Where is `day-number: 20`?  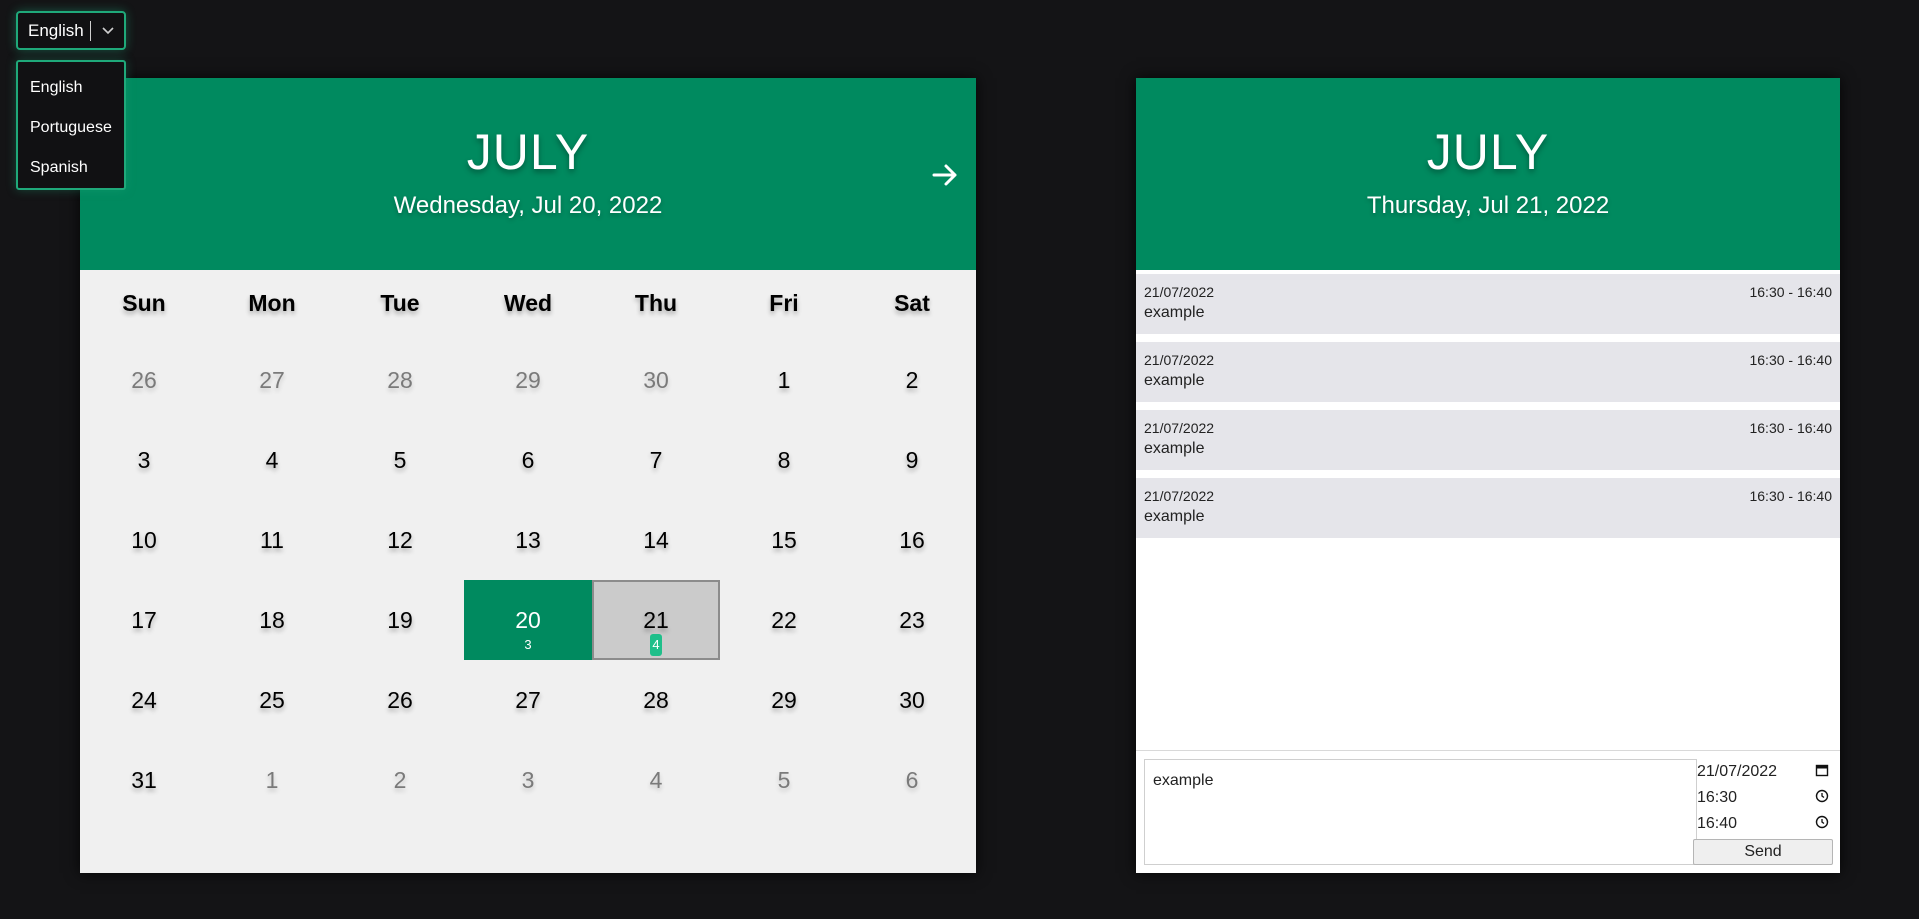 day-number: 20 is located at coordinates (528, 620).